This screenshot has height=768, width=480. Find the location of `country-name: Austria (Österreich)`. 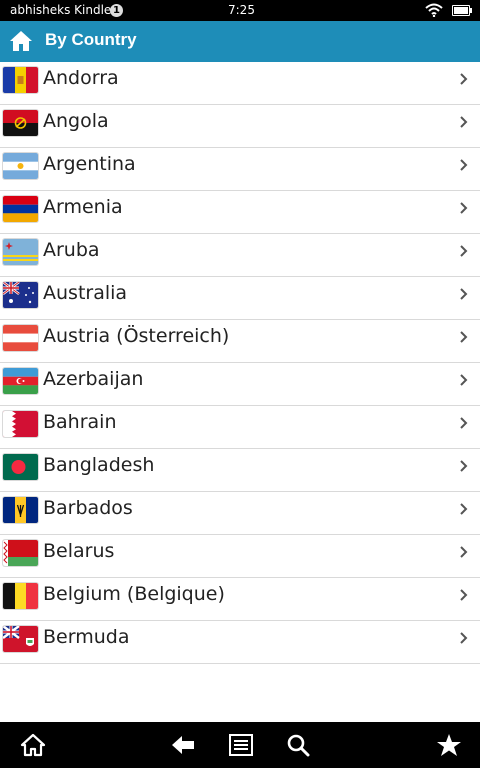

country-name: Austria (Österreich) is located at coordinates (136, 336).